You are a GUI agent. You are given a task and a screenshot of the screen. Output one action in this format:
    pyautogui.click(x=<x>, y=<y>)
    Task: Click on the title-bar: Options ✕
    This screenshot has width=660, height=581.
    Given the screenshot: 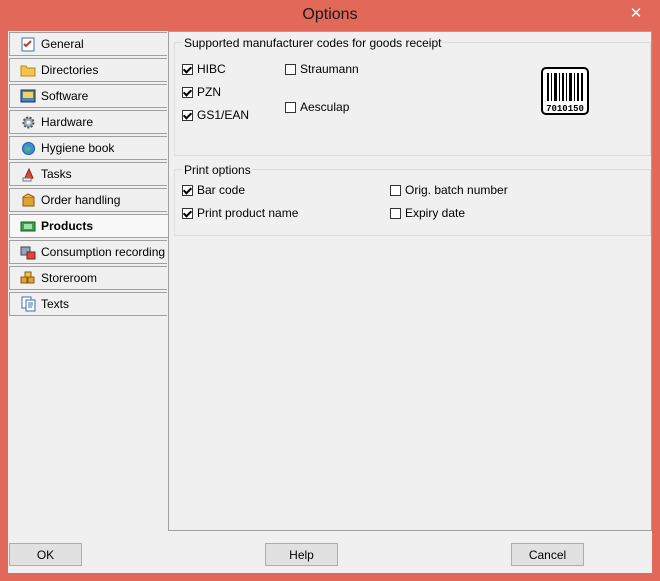 What is the action you would take?
    pyautogui.click(x=330, y=15)
    